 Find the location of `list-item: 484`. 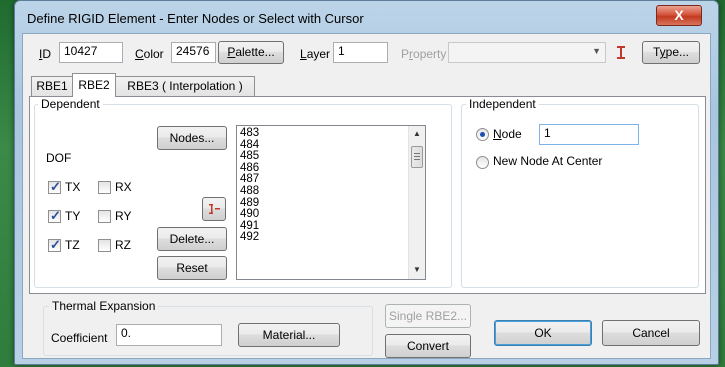

list-item: 484 is located at coordinates (323, 145).